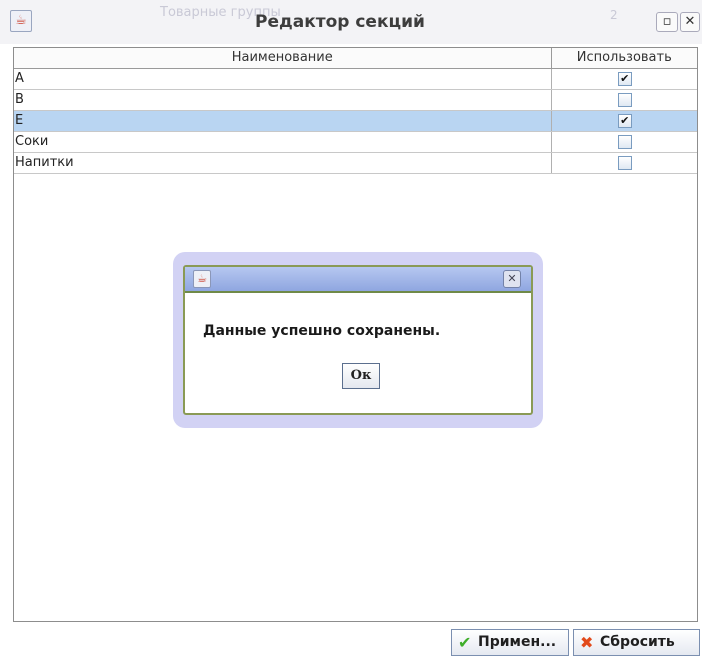 This screenshot has width=702, height=656. I want to click on reset-button-label: Сбросить, so click(637, 642).